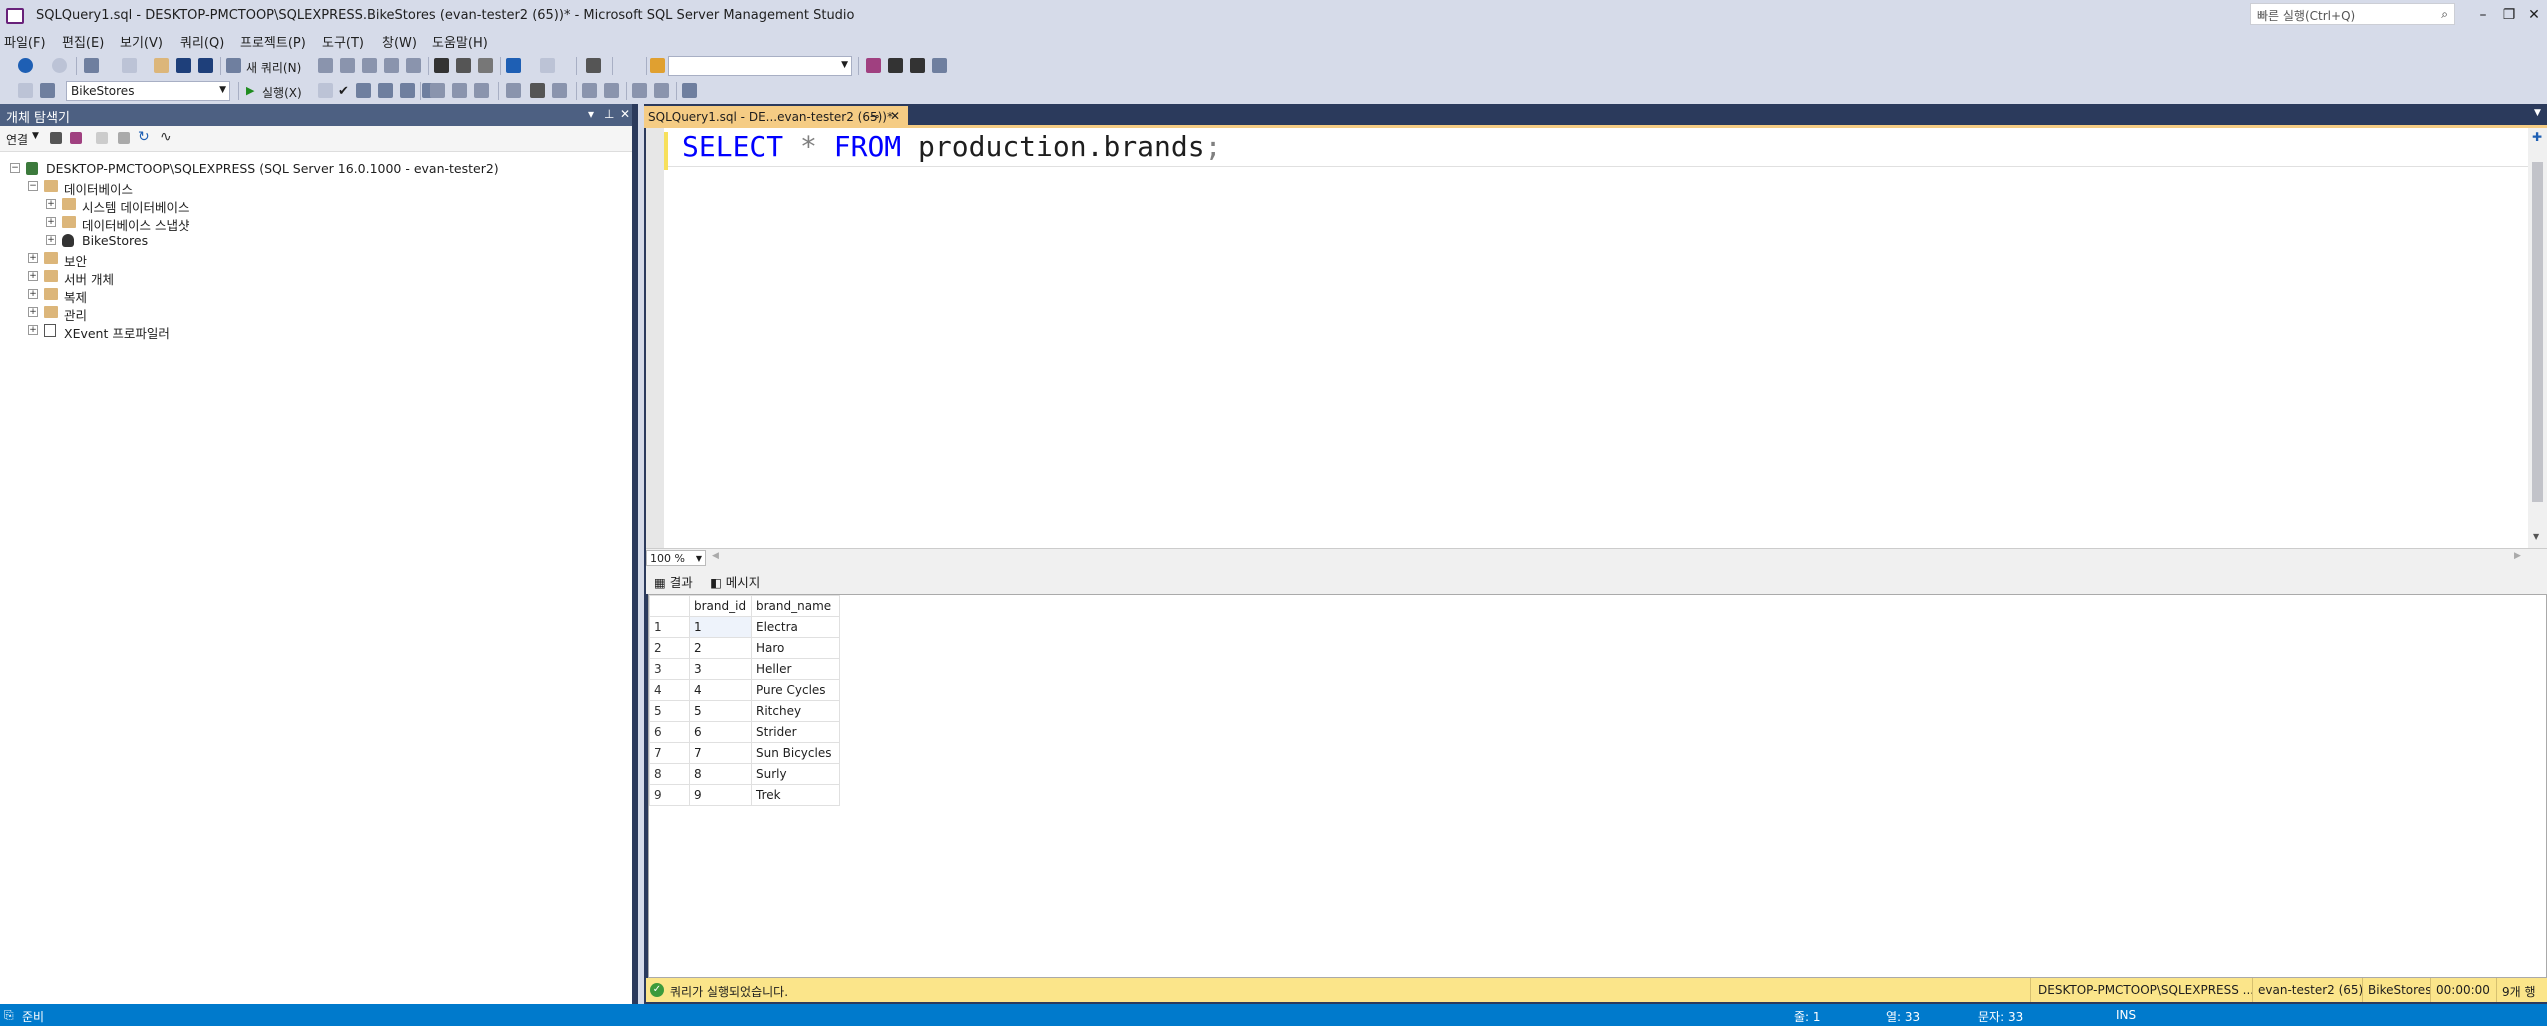  What do you see at coordinates (720, 711) in the screenshot?
I see `brand-id-cell: 5` at bounding box center [720, 711].